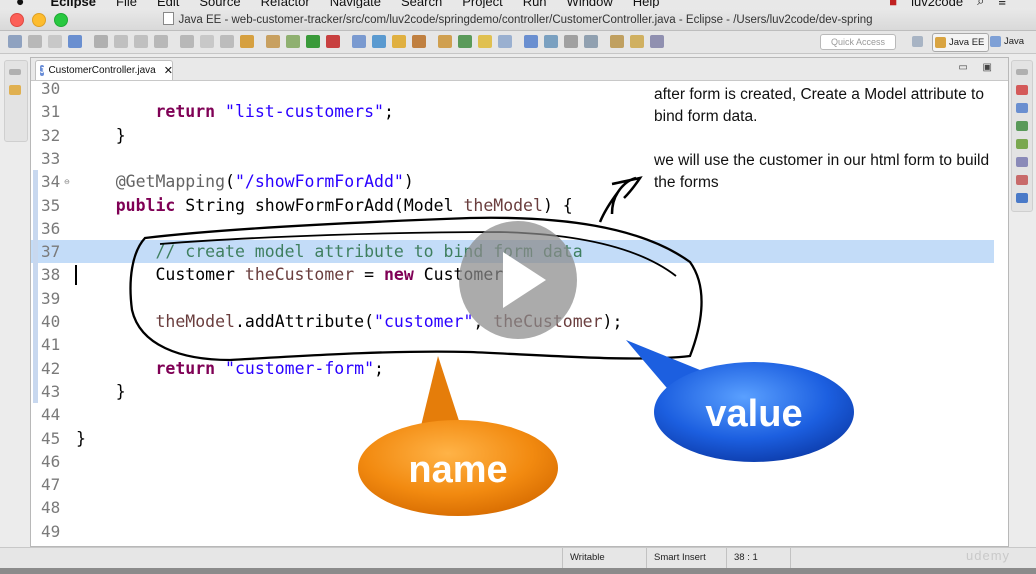 The height and width of the screenshot is (574, 1036). I want to click on line-number: 46, so click(51, 461).